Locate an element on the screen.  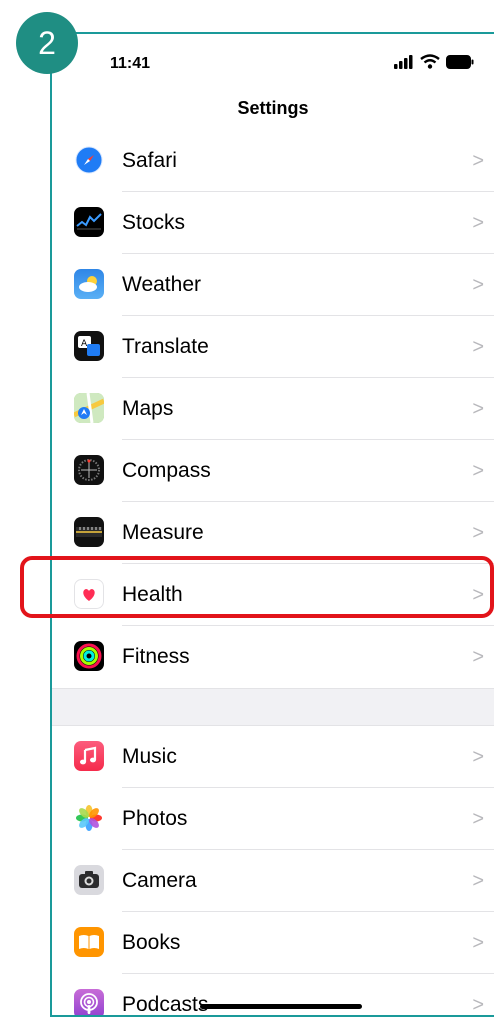
row-label: Books is located at coordinates (151, 942).